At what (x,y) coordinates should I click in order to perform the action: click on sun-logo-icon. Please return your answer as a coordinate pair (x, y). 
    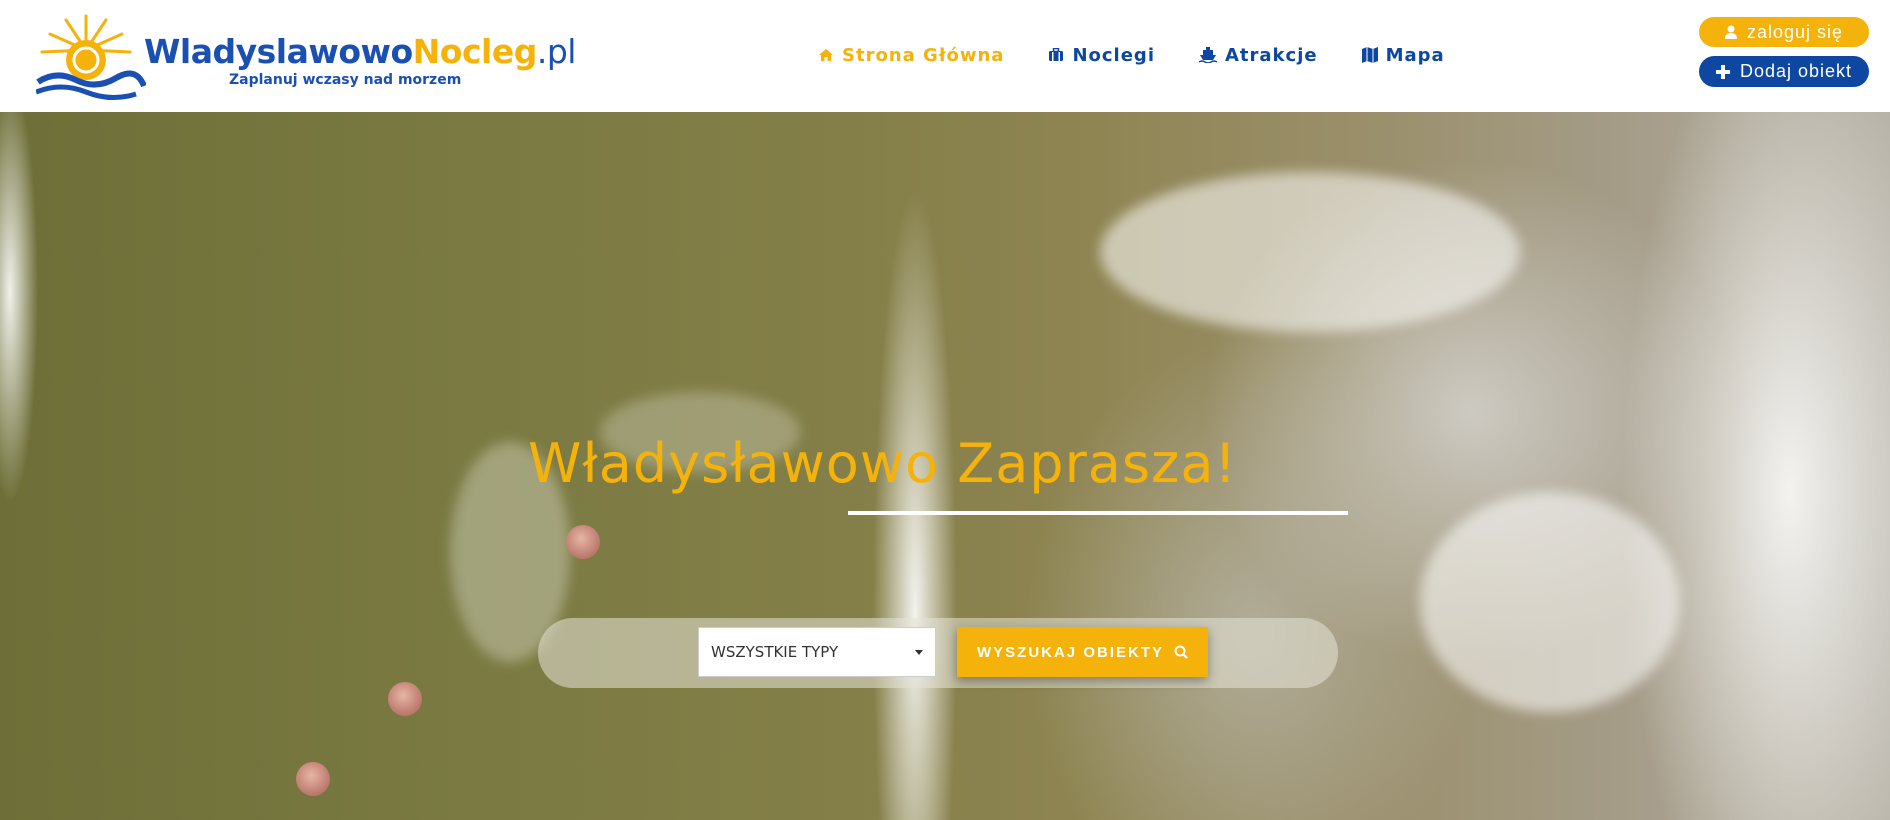
    Looking at the image, I should click on (91, 57).